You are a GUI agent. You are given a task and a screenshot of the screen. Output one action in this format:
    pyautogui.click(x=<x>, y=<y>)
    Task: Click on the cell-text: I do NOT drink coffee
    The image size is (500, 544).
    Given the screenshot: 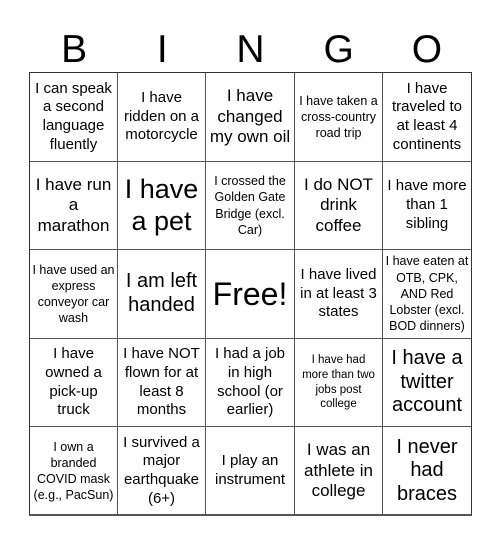 What is the action you would take?
    pyautogui.click(x=338, y=204)
    